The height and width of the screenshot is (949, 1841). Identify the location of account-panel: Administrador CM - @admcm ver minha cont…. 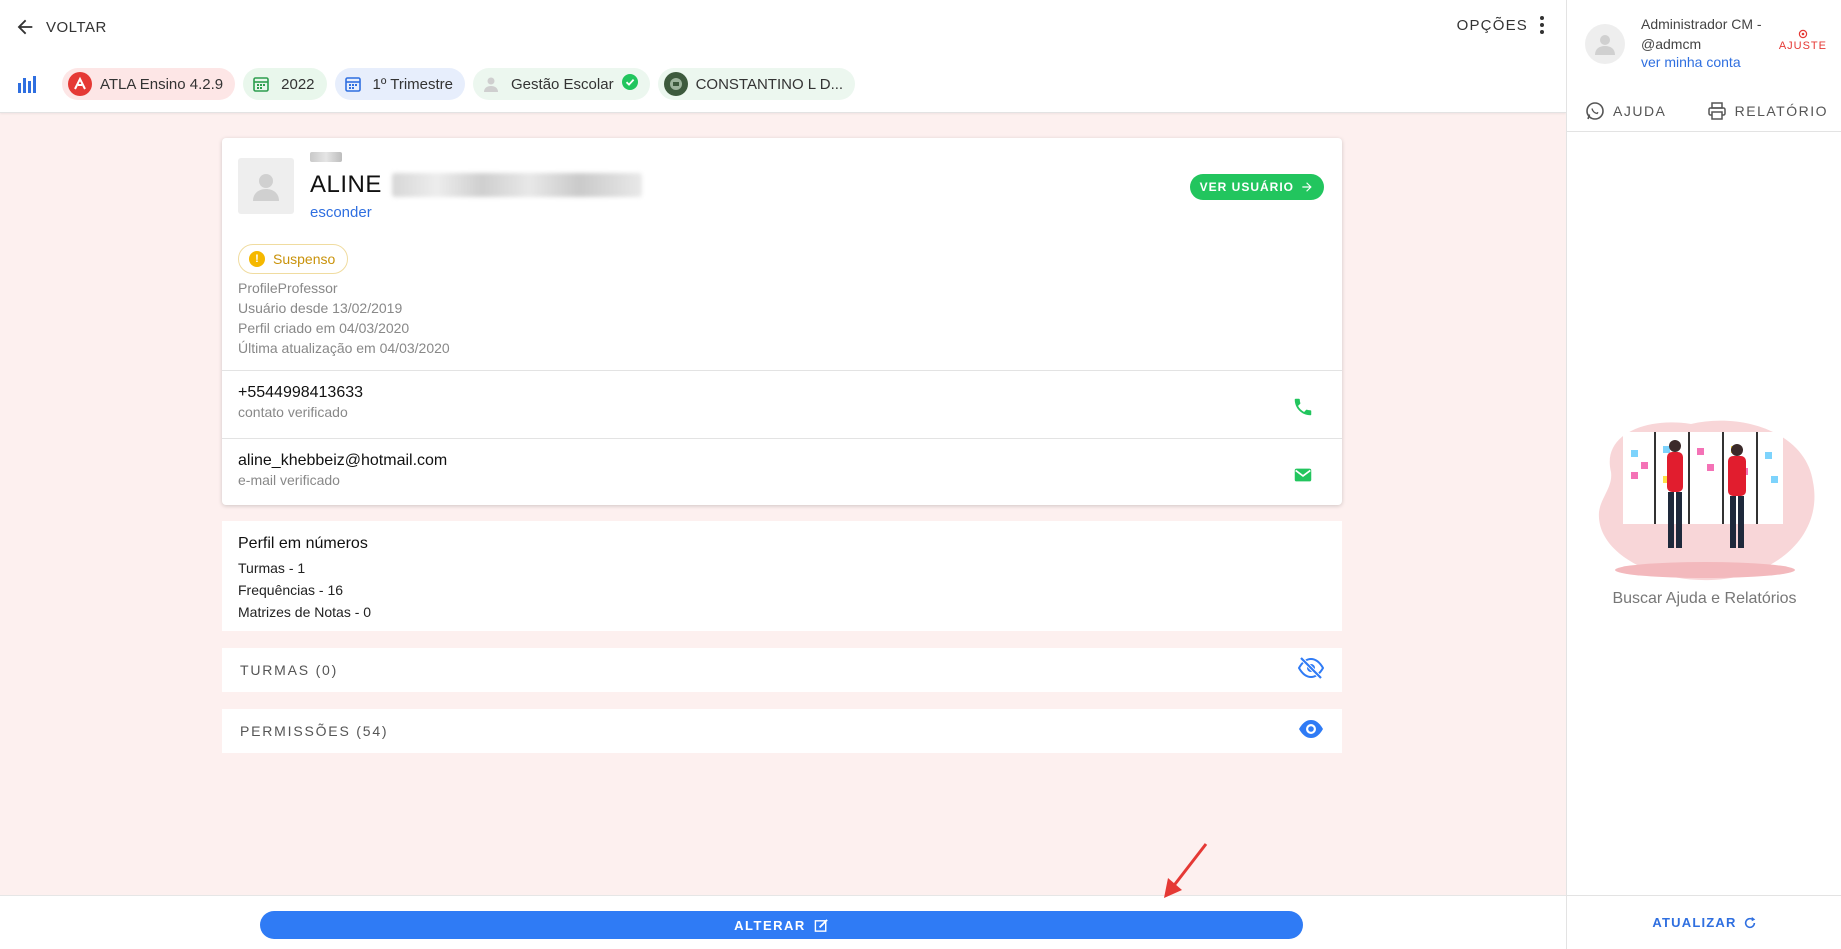
(1706, 49).